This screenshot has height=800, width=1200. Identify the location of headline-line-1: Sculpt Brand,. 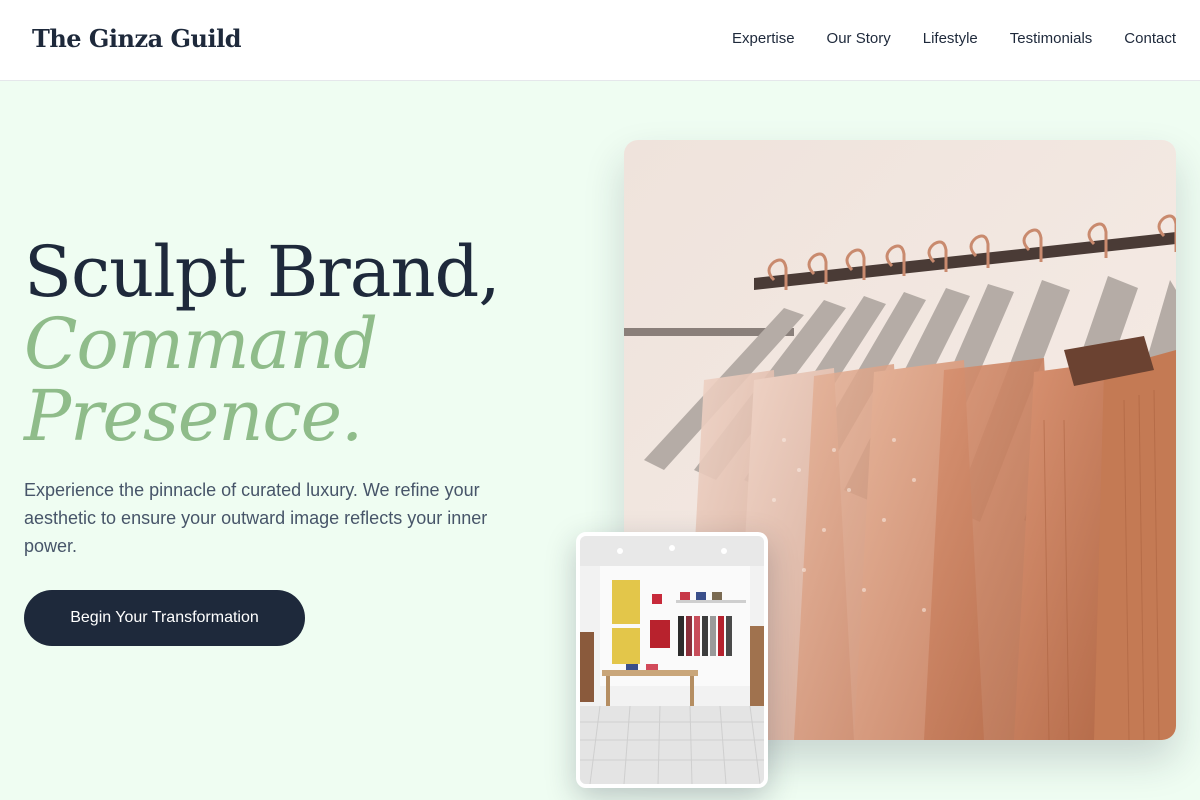
(262, 272).